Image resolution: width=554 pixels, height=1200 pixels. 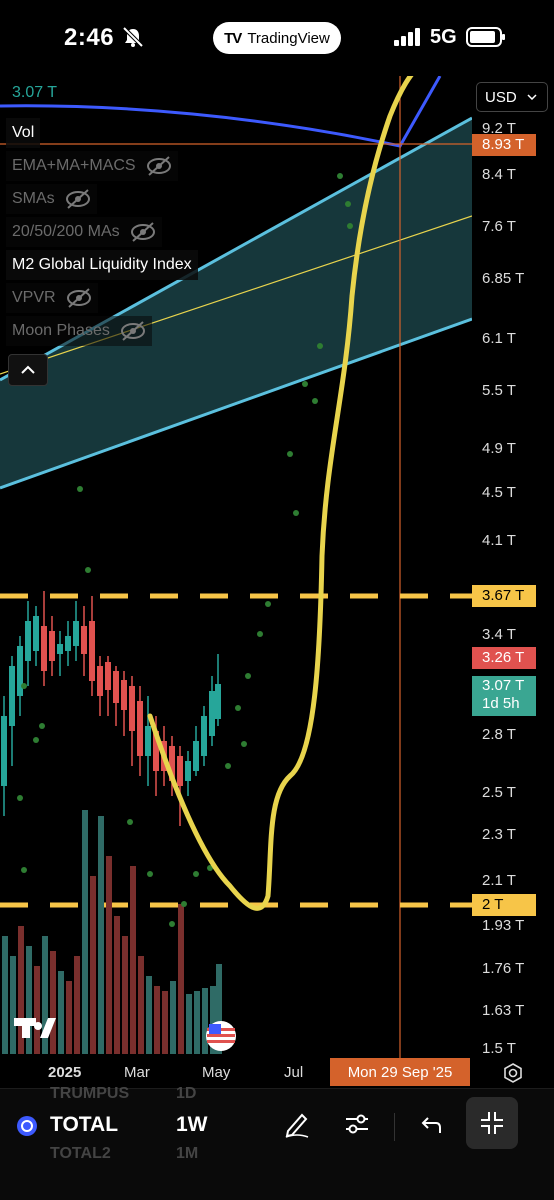 What do you see at coordinates (400, 1072) in the screenshot?
I see `crosshair-date-tag: Mon 29 Sep '25` at bounding box center [400, 1072].